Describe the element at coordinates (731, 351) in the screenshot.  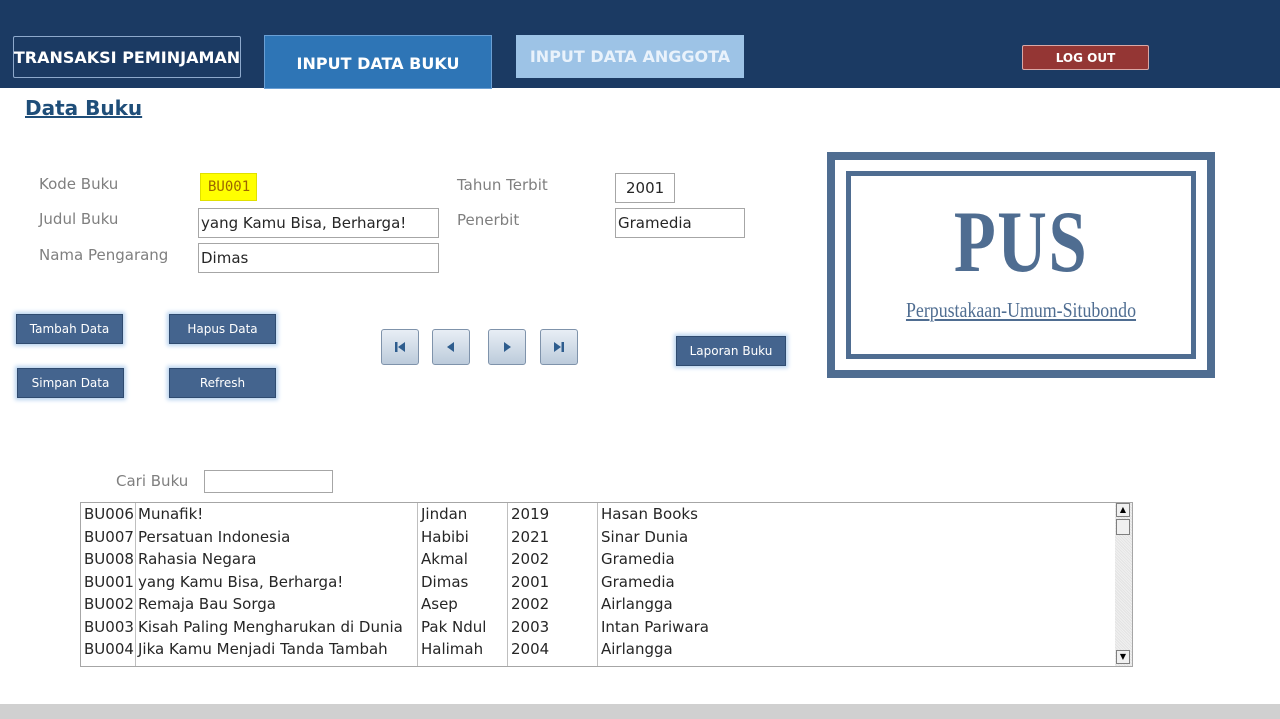
I see `laporan-buku-button: Laporan Buku` at that location.